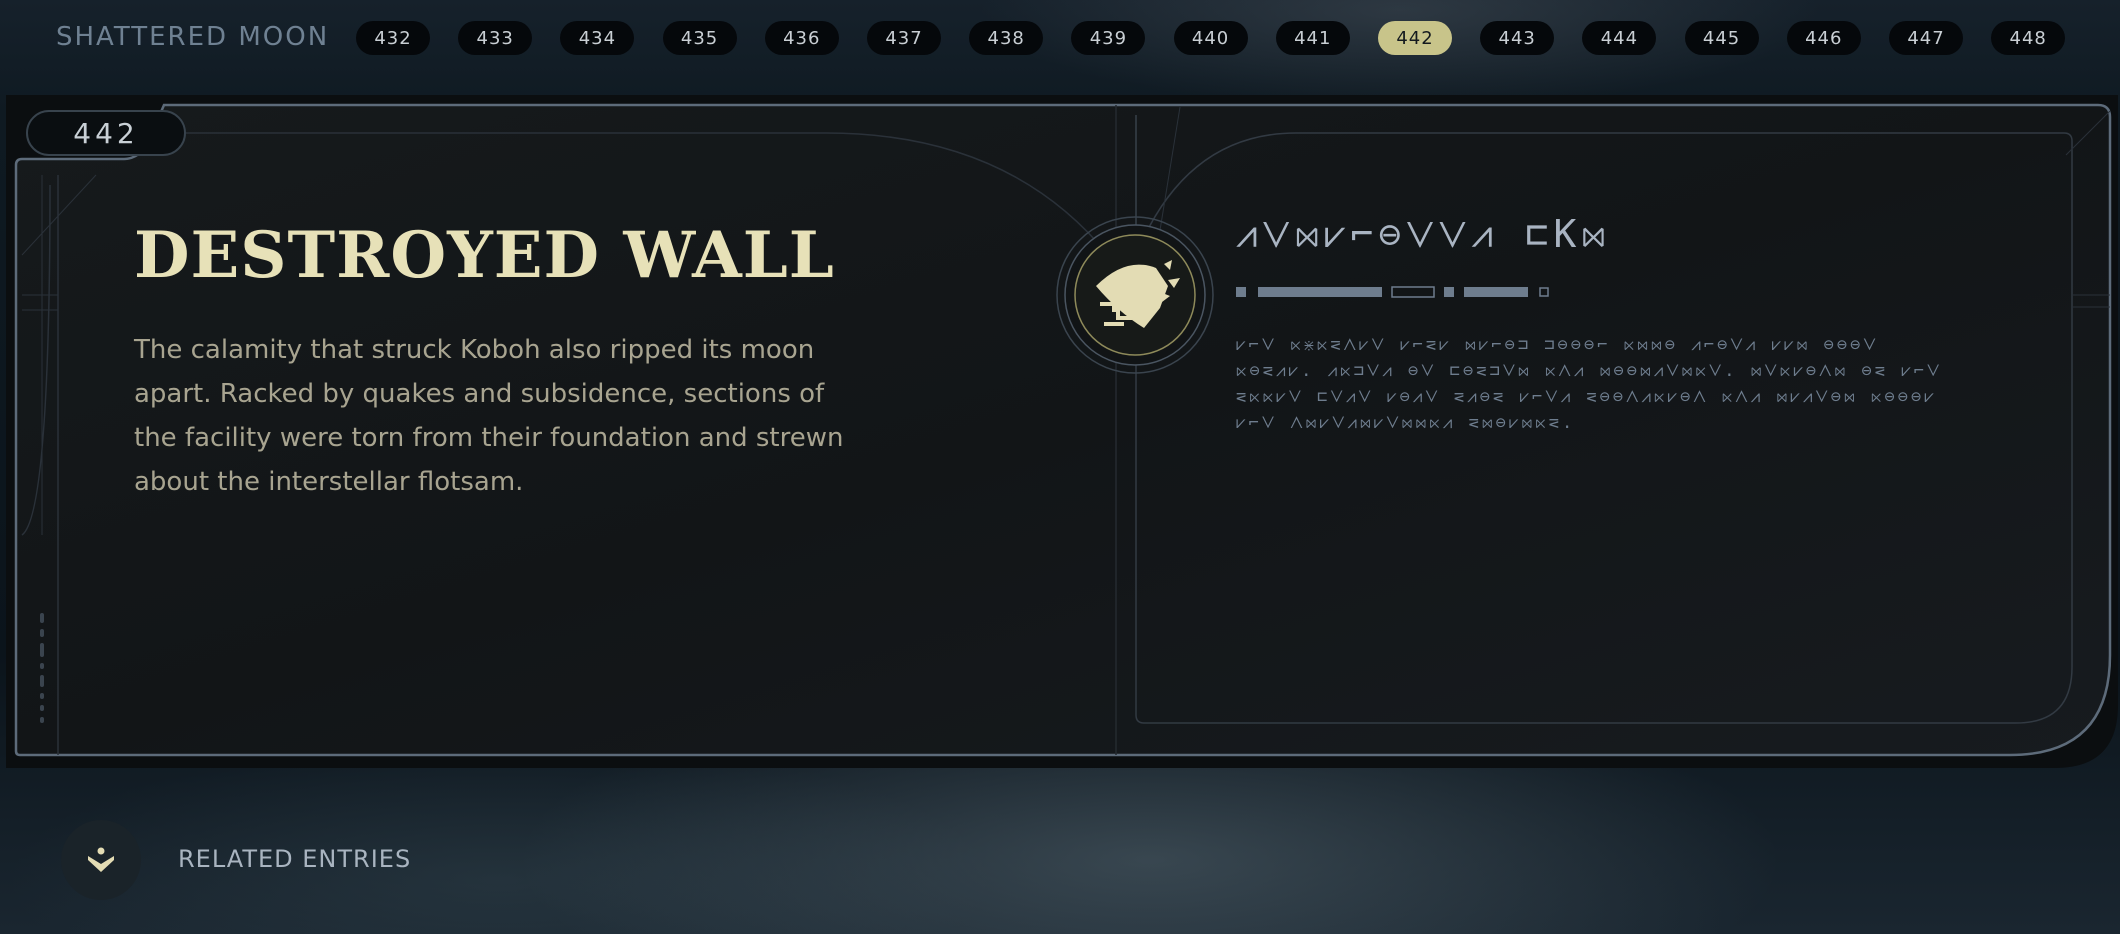 The width and height of the screenshot is (2120, 934). Describe the element at coordinates (1108, 38) in the screenshot. I see `page-pill-439: 439` at that location.